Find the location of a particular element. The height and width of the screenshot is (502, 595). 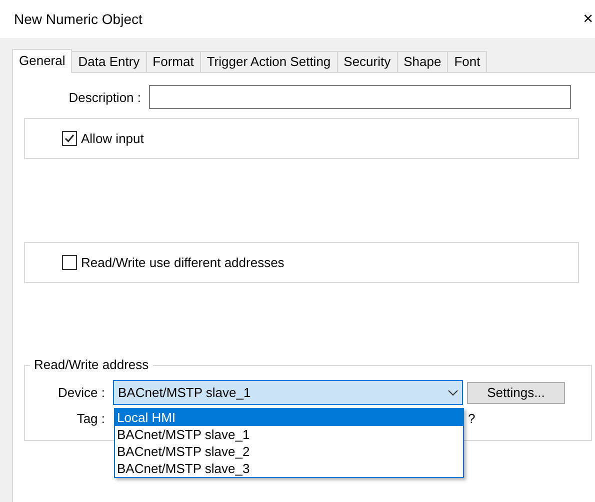

device-dropdown: BACnet/MSTP slave_1 is located at coordinates (288, 392).